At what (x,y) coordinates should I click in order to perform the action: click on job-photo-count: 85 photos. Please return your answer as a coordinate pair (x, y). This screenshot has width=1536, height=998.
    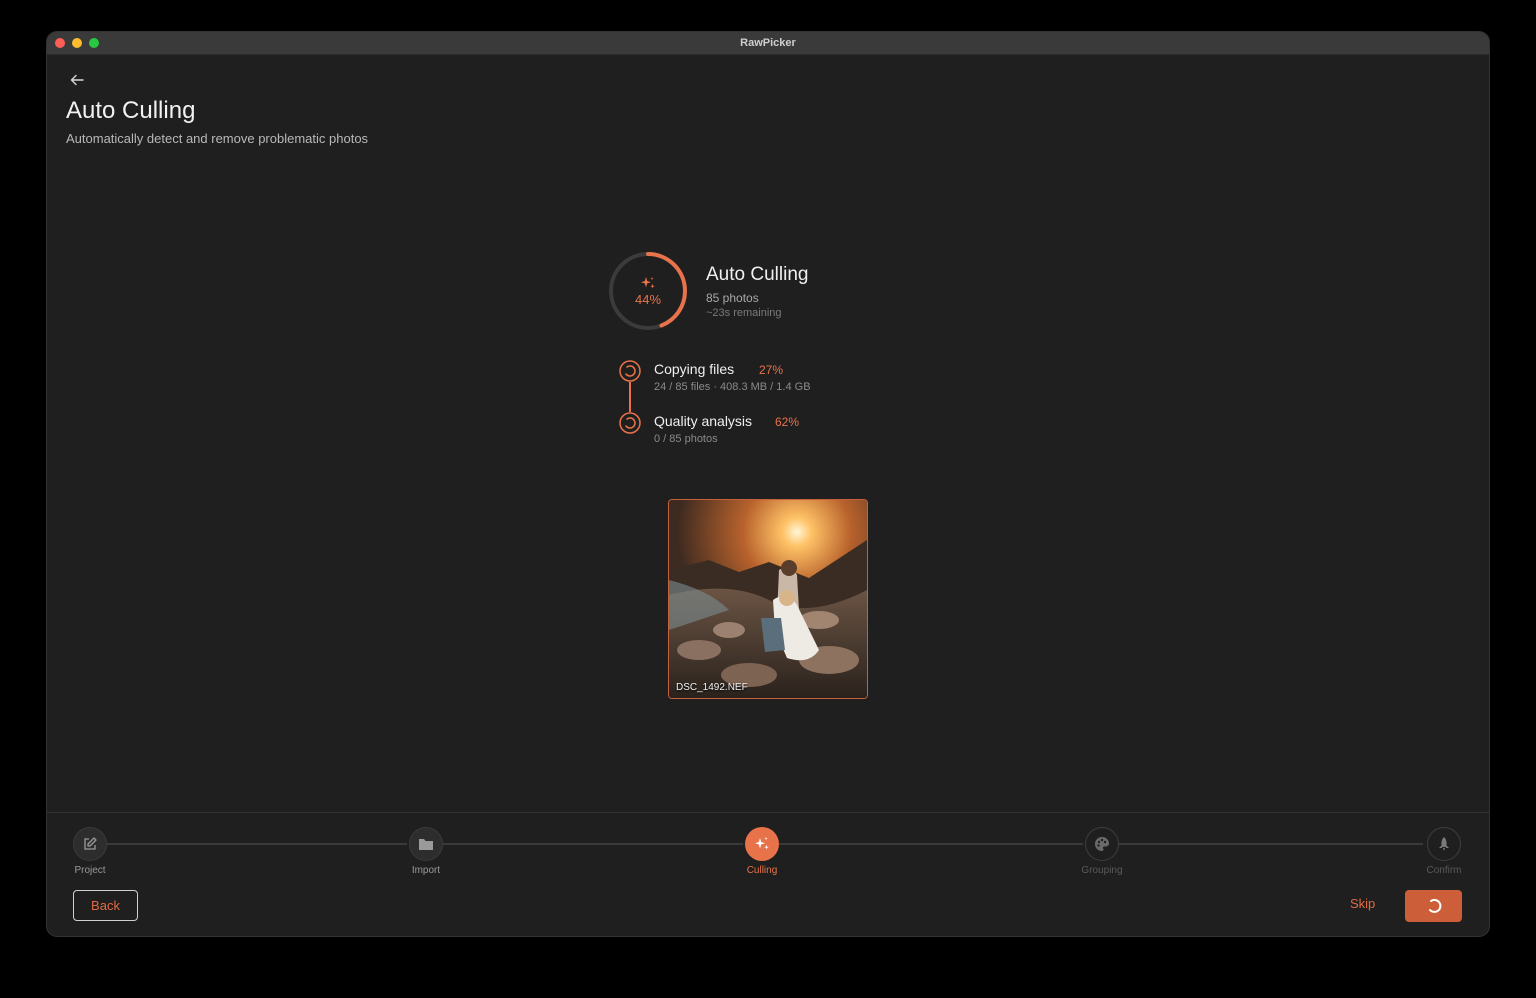
    Looking at the image, I should click on (732, 298).